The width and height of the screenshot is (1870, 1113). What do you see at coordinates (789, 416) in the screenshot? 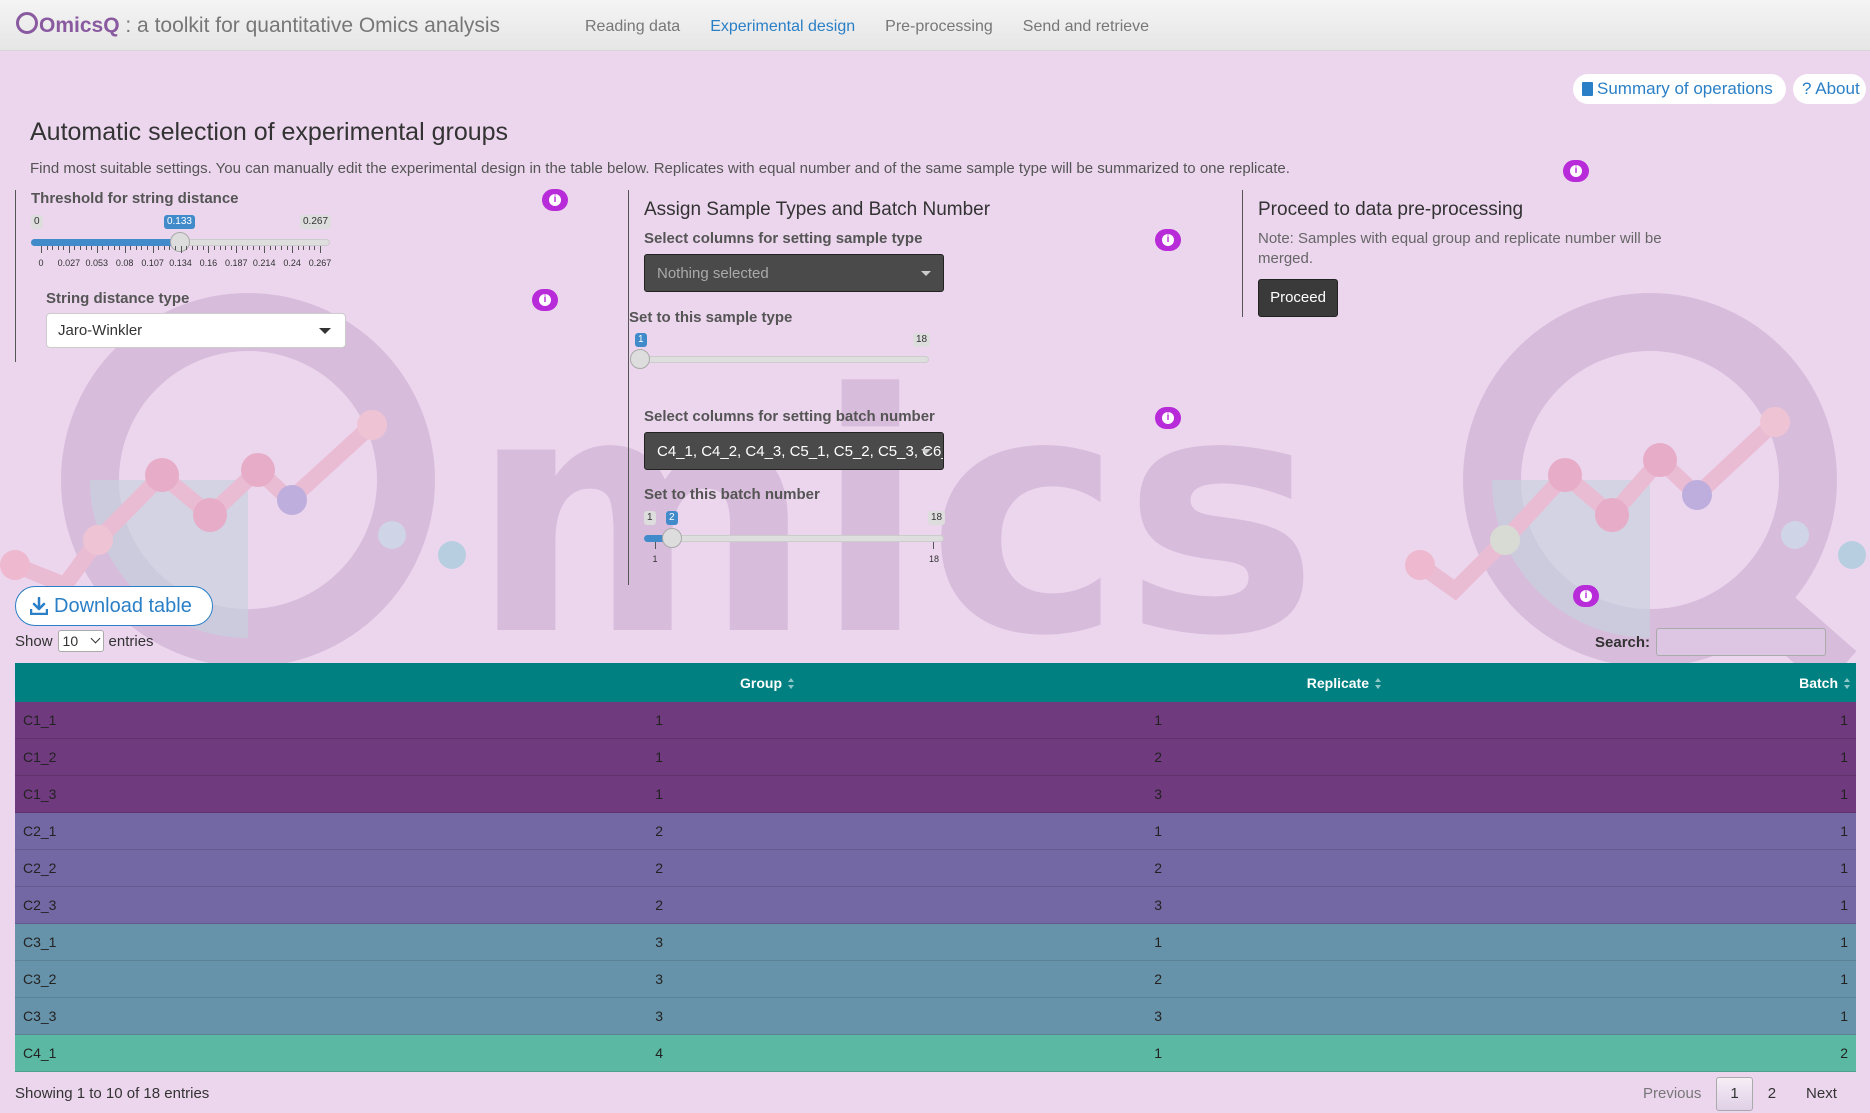
I see `batch-cols-label: Select columns for setting batch number` at bounding box center [789, 416].